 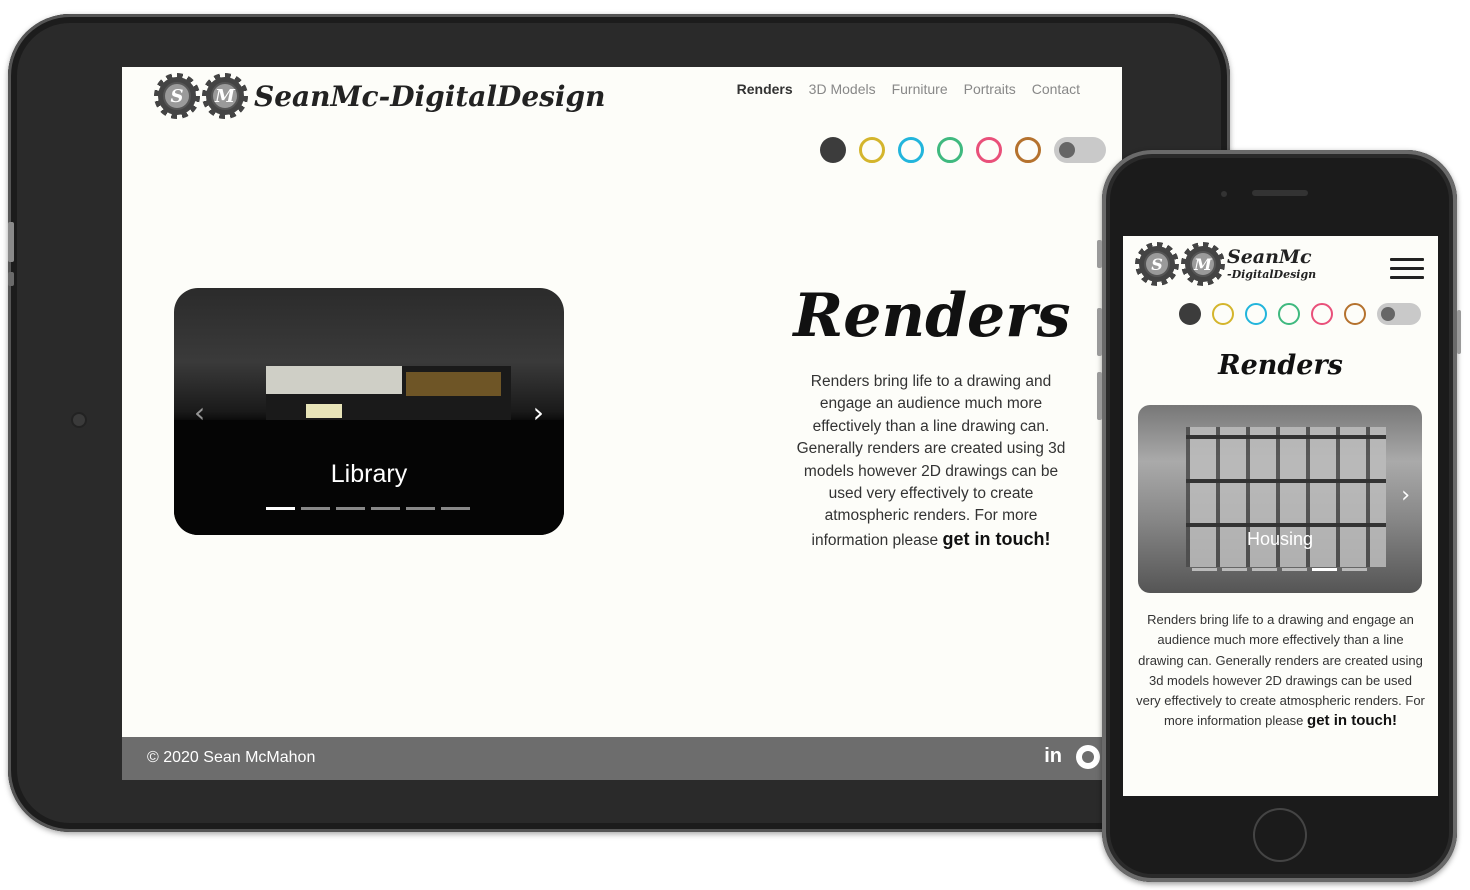 I want to click on nav-item-furniture: Furniture, so click(x=920, y=89).